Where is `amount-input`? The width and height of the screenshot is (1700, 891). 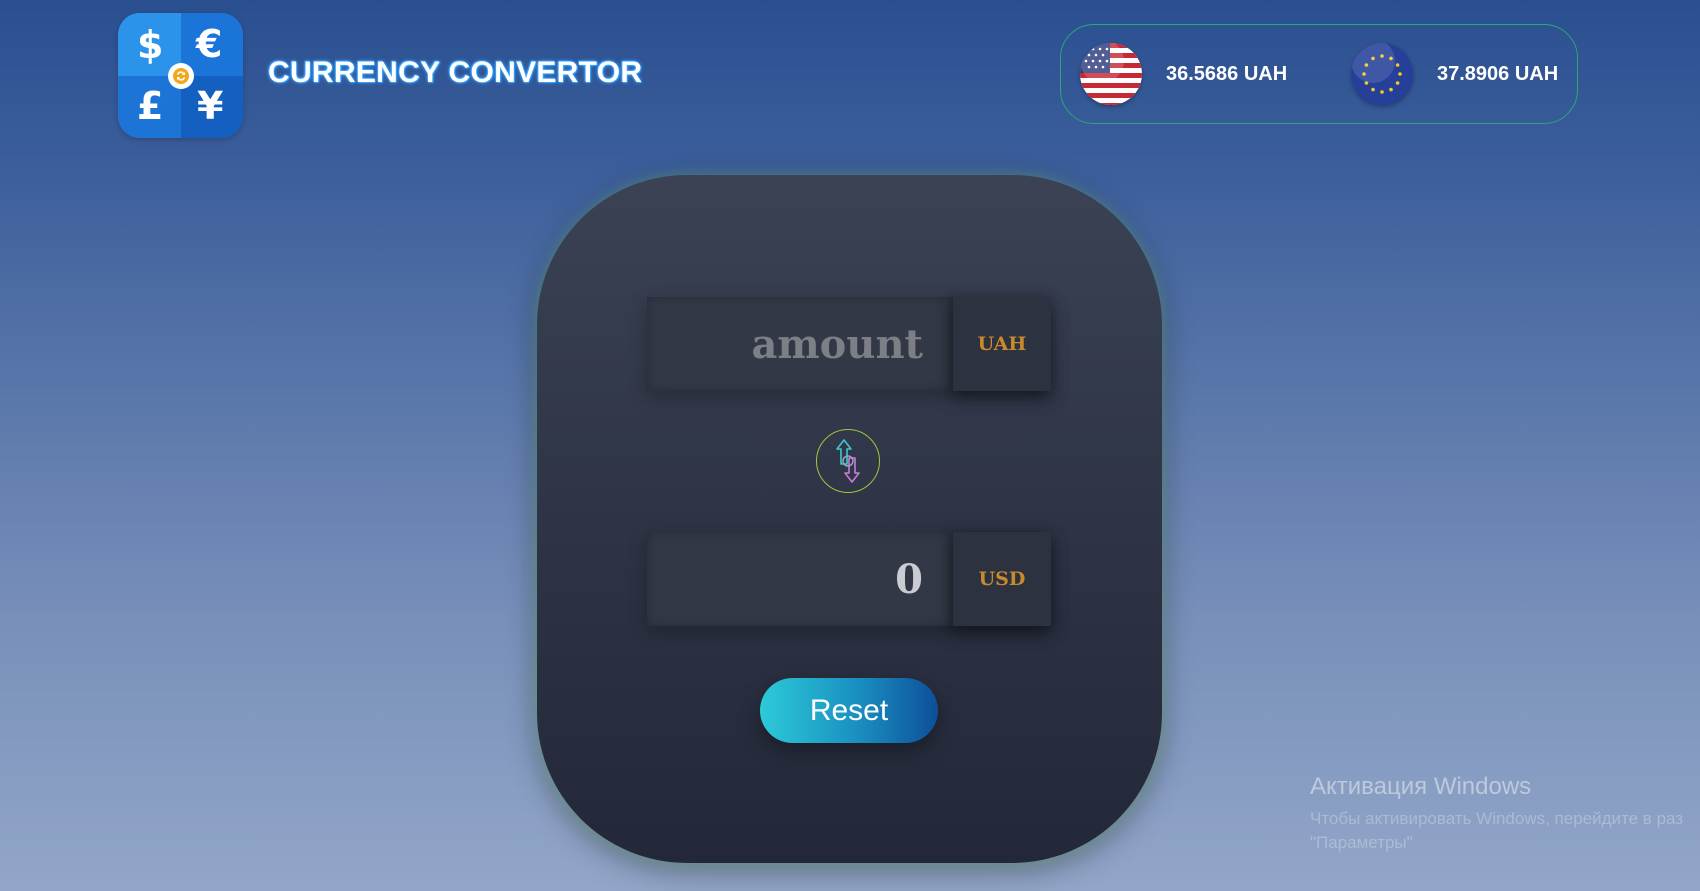 amount-input is located at coordinates (800, 344).